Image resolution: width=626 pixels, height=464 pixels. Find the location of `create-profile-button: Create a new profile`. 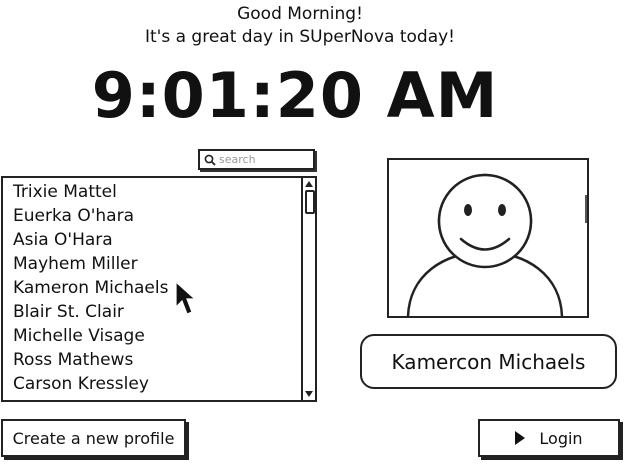

create-profile-button: Create a new profile is located at coordinates (93, 438).